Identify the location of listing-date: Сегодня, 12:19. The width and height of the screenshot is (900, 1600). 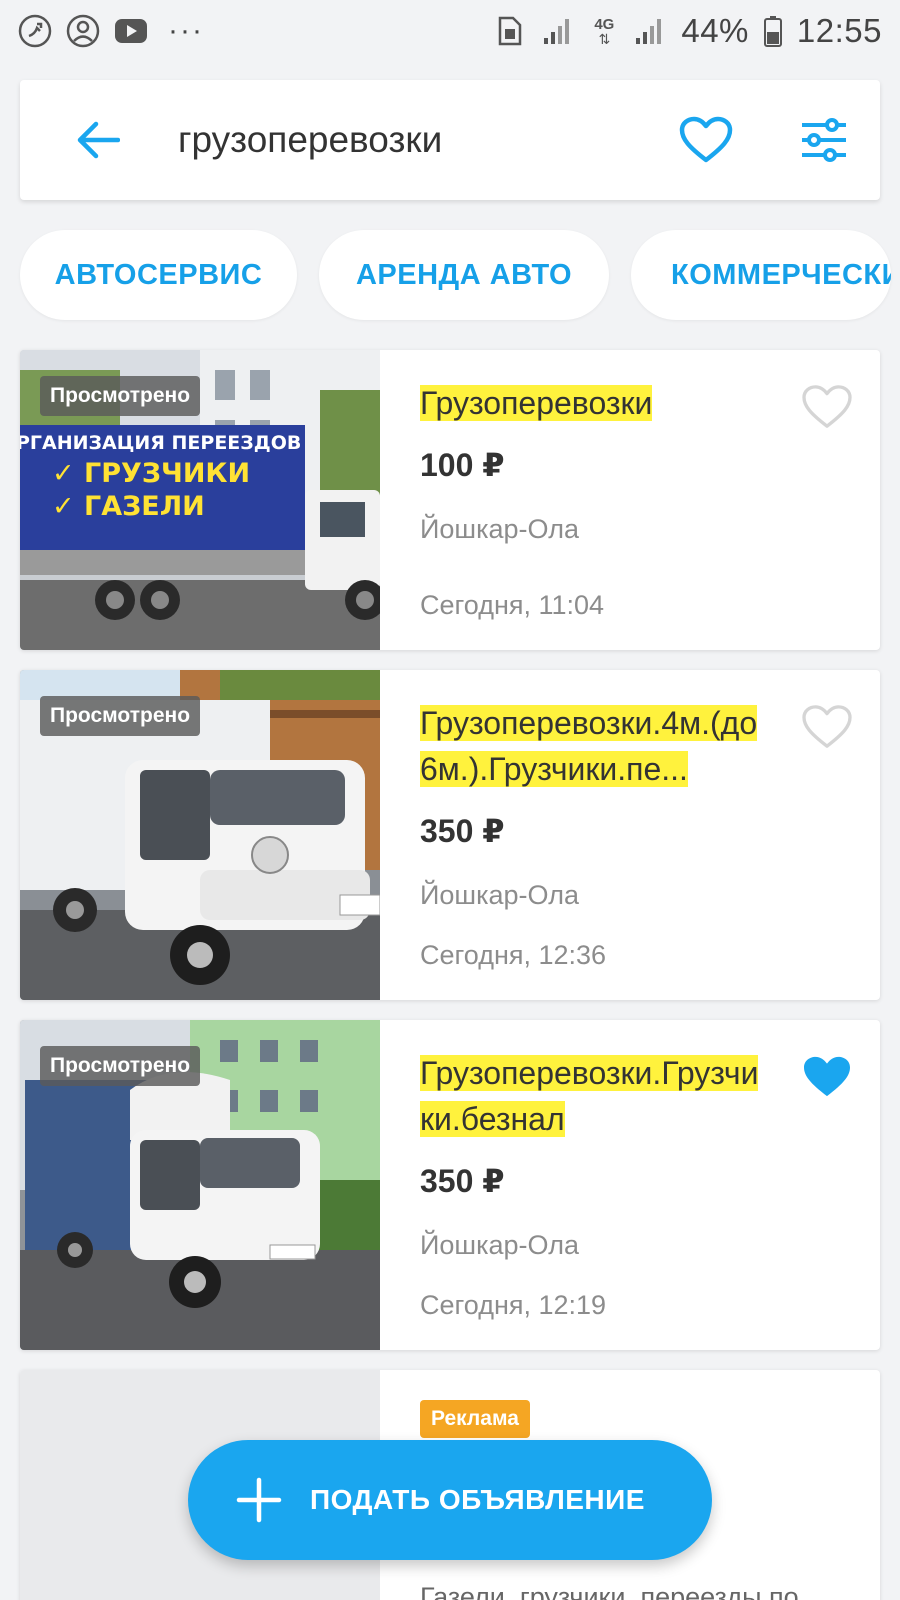
(513, 1305).